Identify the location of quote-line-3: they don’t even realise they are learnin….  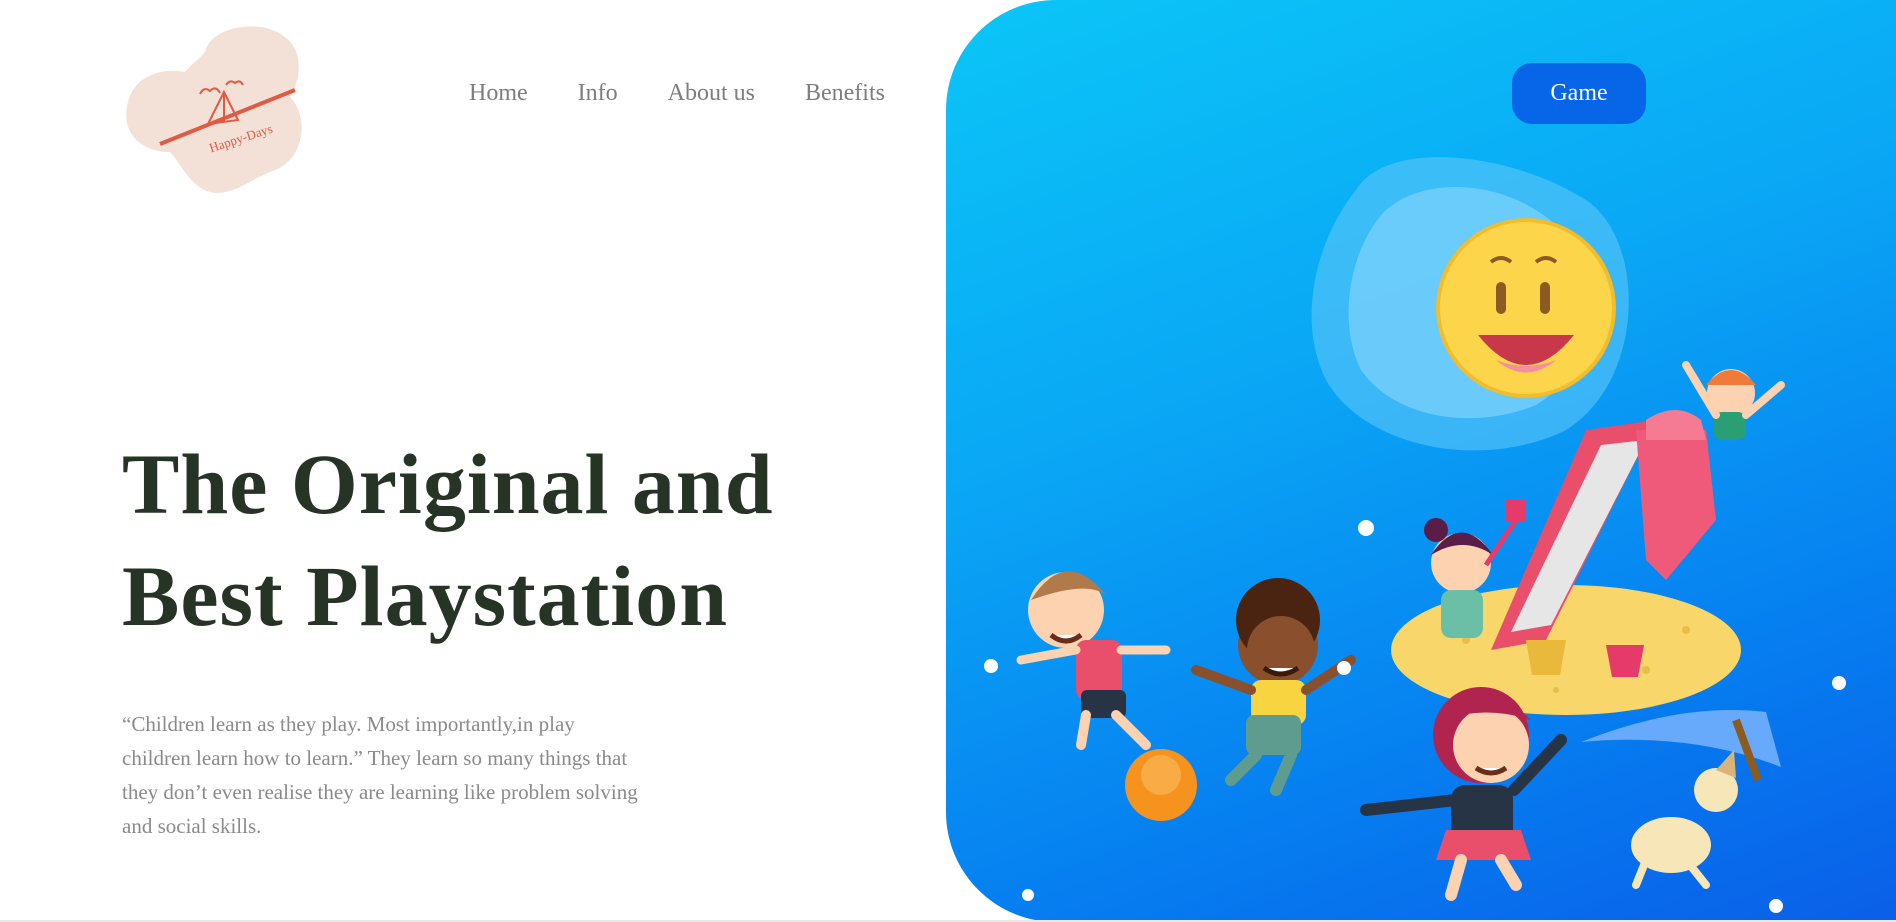
(380, 792).